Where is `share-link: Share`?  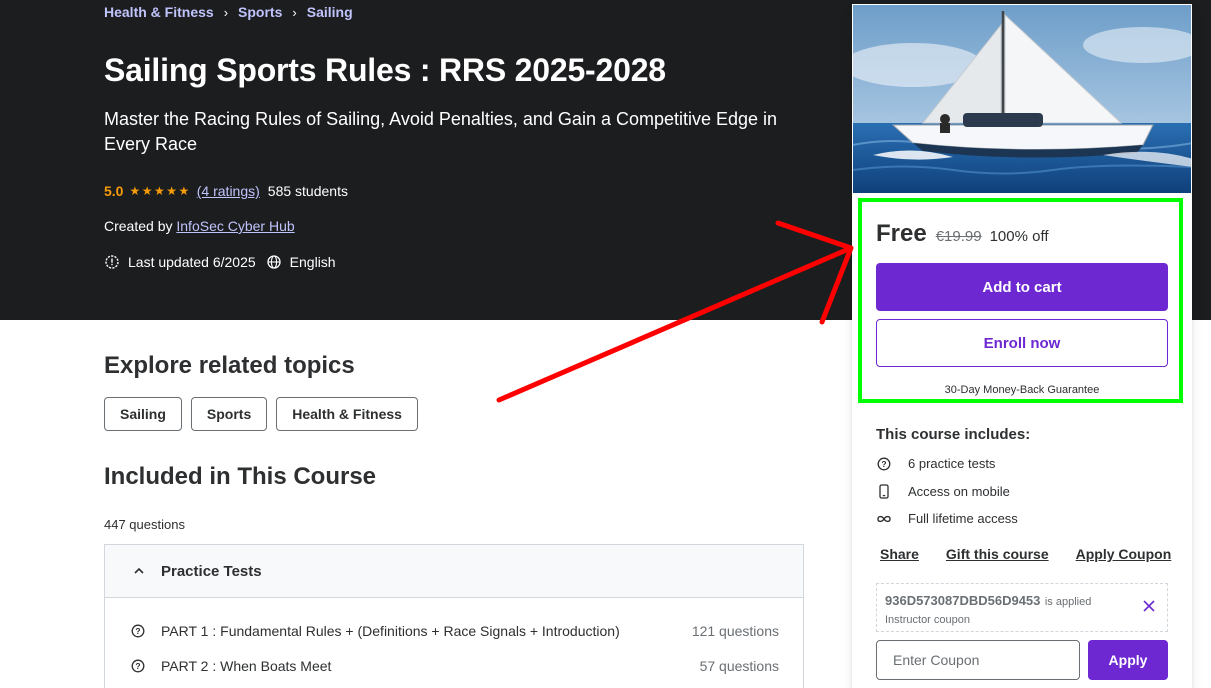
share-link: Share is located at coordinates (899, 554).